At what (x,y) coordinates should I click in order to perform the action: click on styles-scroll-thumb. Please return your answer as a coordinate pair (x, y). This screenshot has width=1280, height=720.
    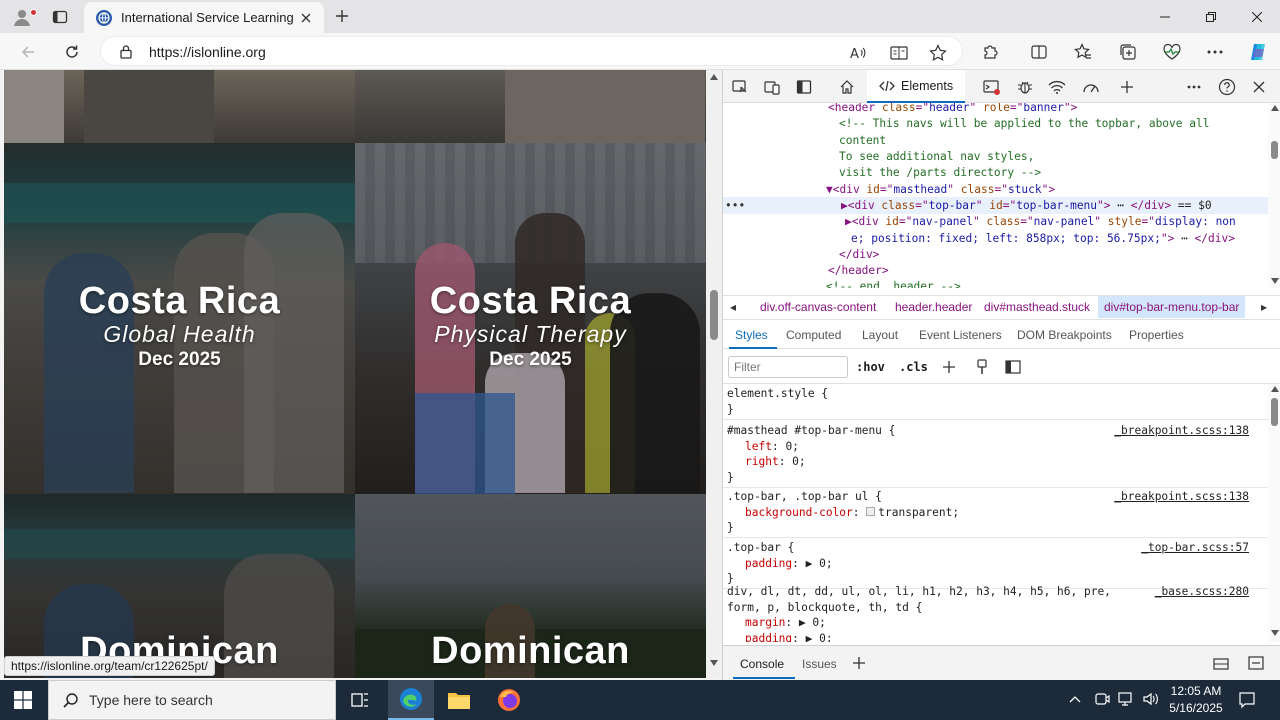
    Looking at the image, I should click on (1274, 412).